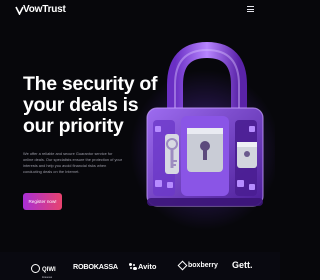 Image resolution: width=320 pixels, height=280 pixels. I want to click on avito-dots-icon, so click(133, 266).